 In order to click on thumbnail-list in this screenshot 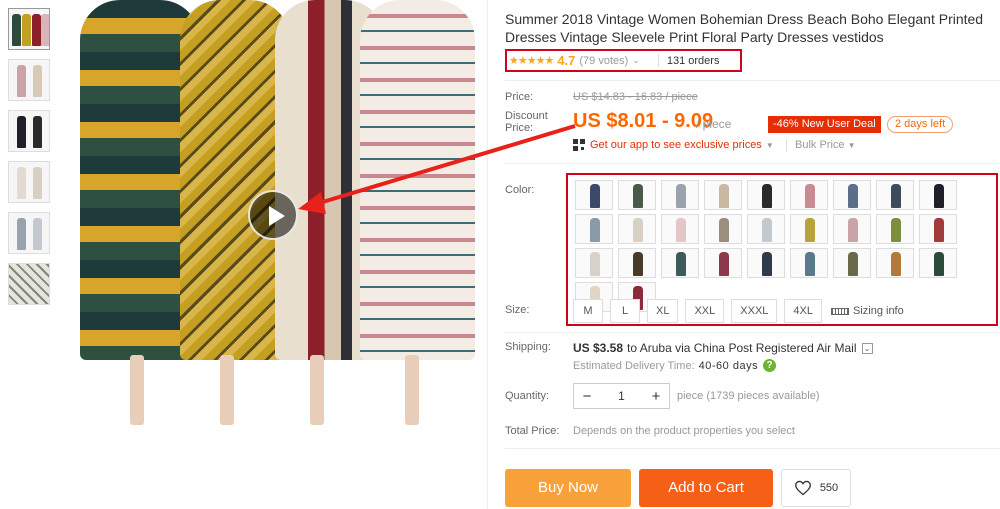, I will do `click(29, 161)`.